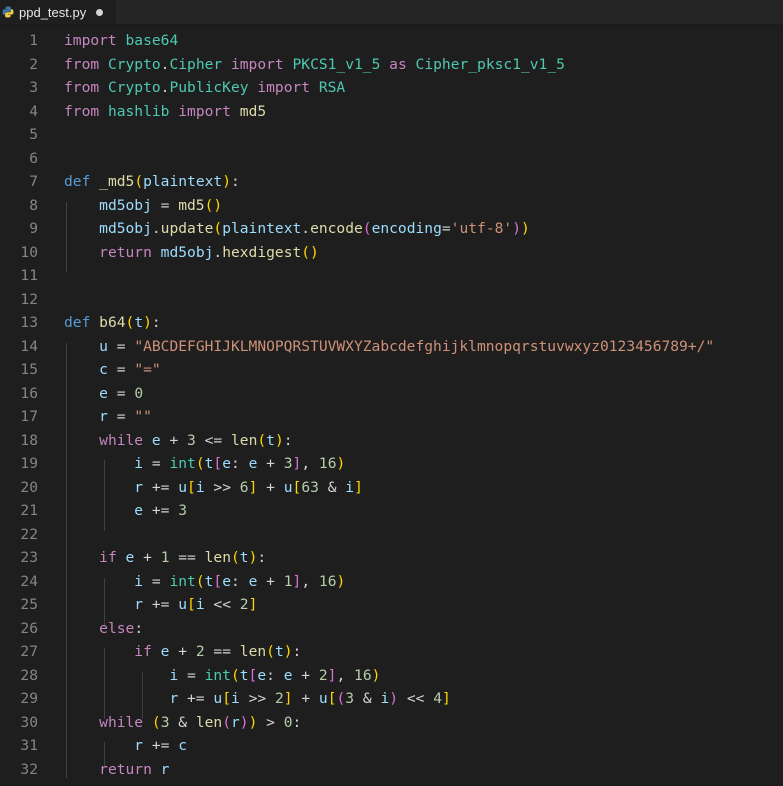 The image size is (783, 786). What do you see at coordinates (367, 698) in the screenshot?
I see `code-token: &` at bounding box center [367, 698].